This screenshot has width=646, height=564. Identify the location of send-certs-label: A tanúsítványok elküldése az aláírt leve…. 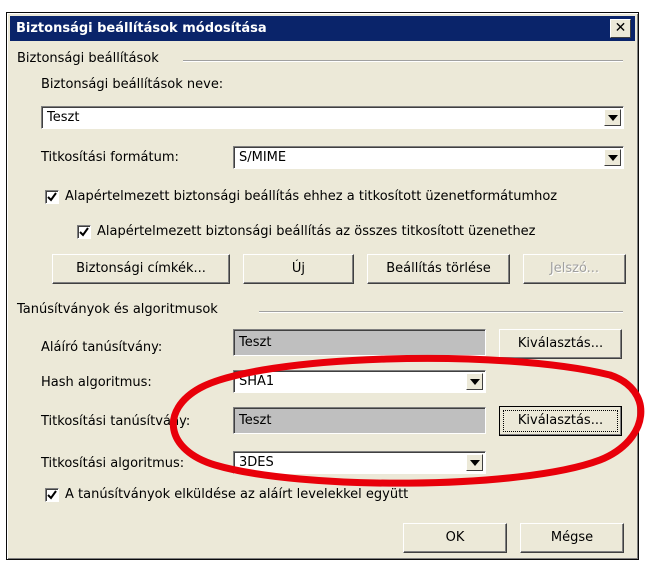
(236, 494).